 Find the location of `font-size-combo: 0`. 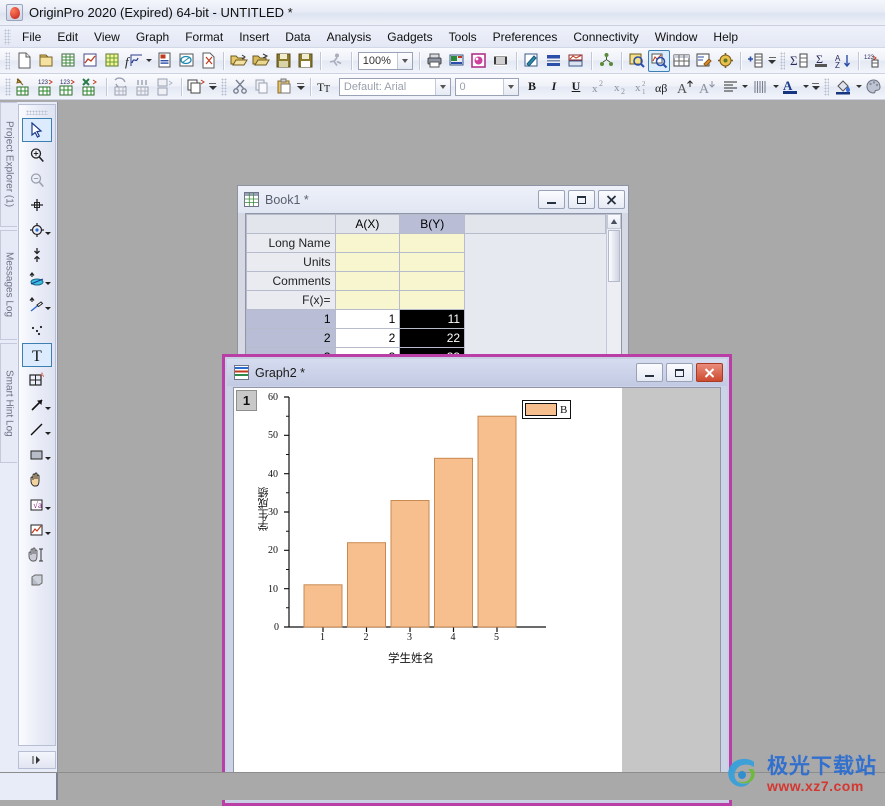

font-size-combo: 0 is located at coordinates (486, 86).